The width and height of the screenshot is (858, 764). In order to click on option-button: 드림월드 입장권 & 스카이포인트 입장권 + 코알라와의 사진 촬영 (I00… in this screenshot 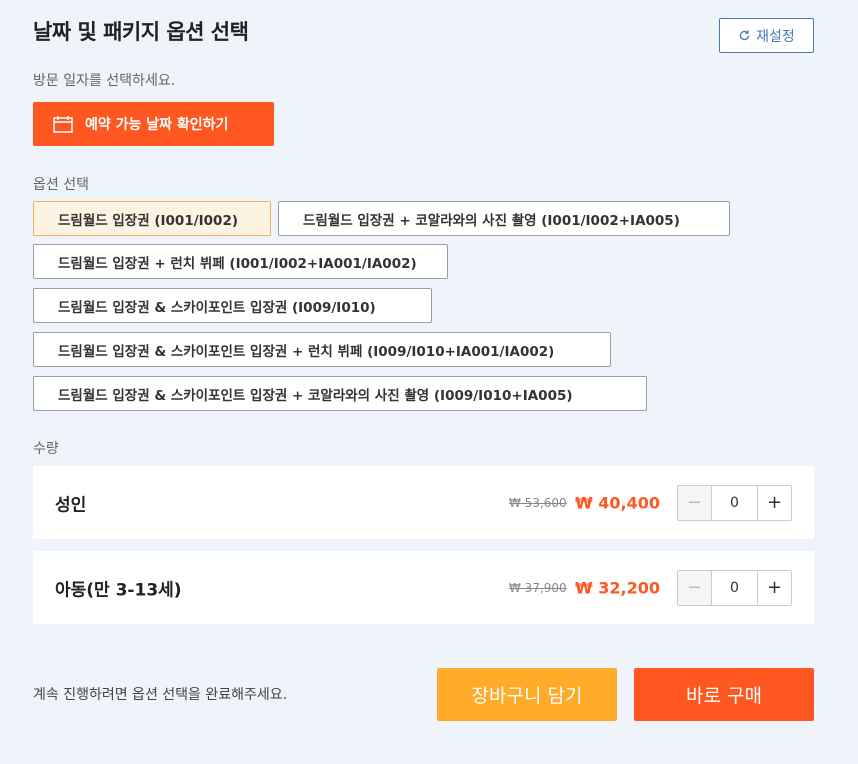, I will do `click(340, 393)`.